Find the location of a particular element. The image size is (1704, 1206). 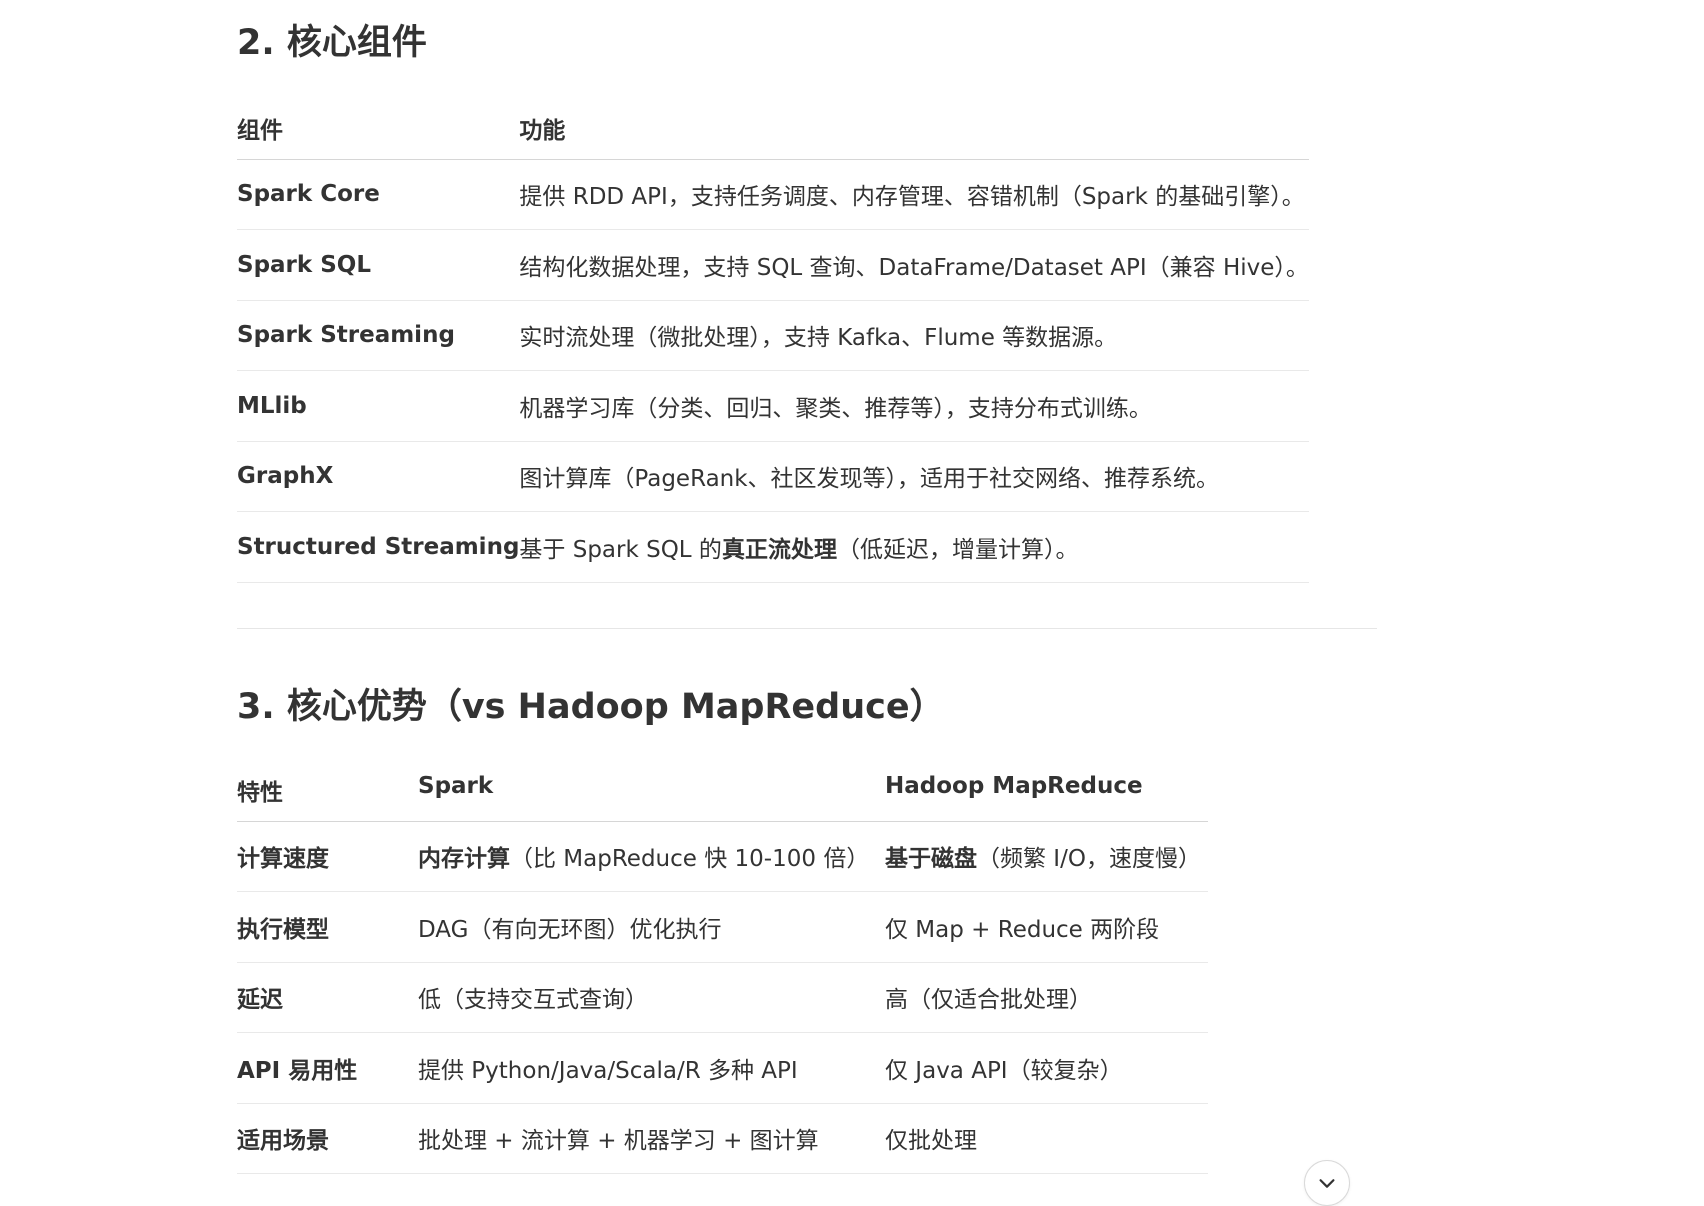

scroll-down-button is located at coordinates (1327, 1183).